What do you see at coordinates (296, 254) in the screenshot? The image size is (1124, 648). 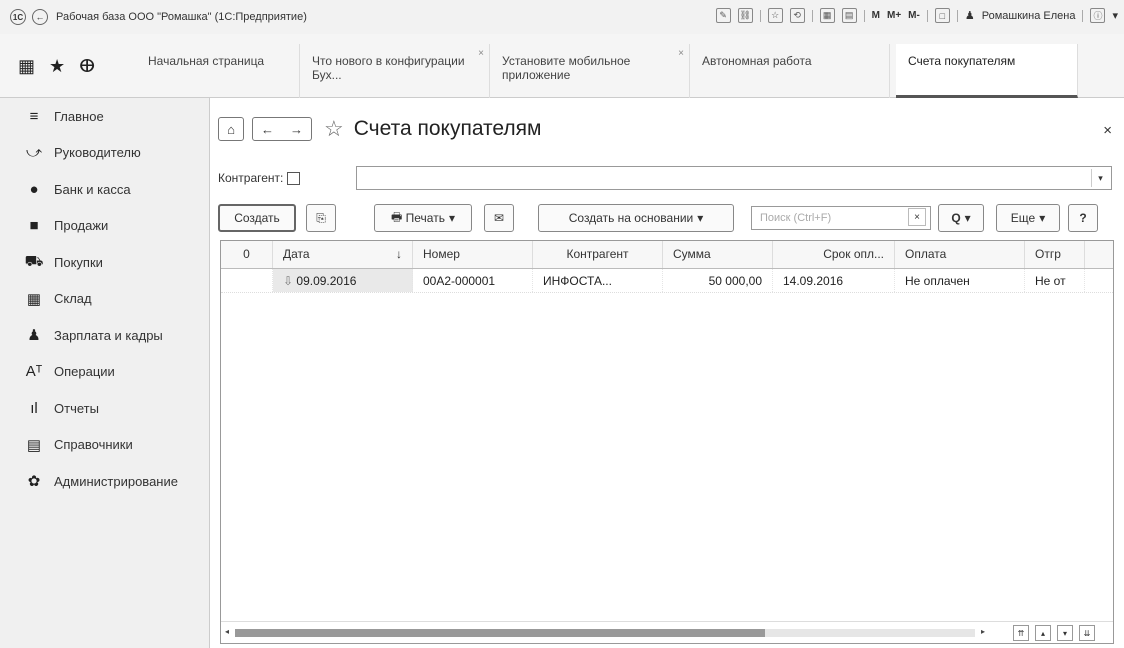 I see `column-label: Дата` at bounding box center [296, 254].